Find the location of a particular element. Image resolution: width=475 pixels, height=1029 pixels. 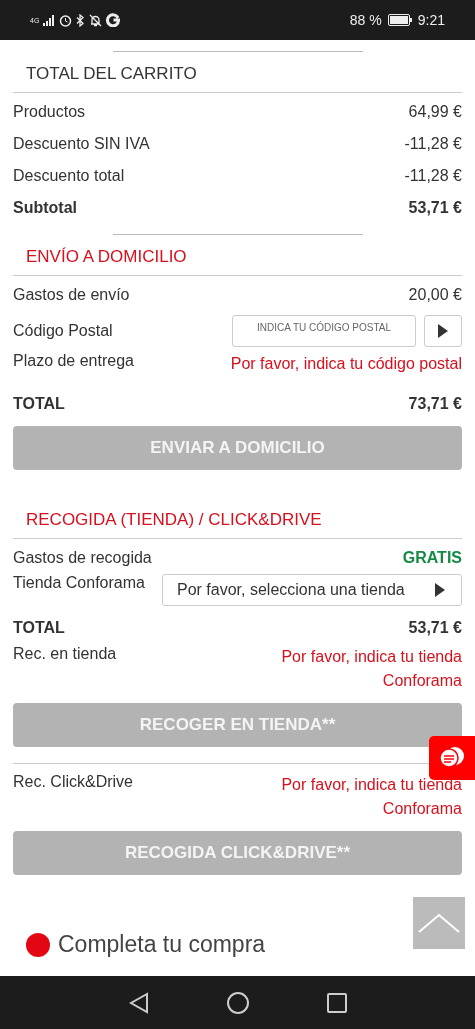

chevron-up-icon is located at coordinates (439, 923).